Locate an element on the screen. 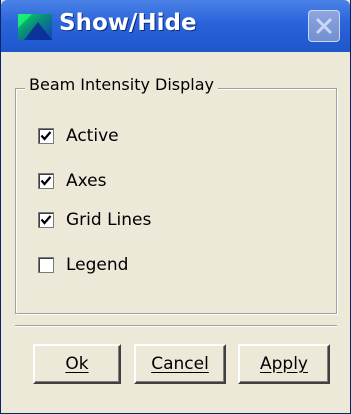 This screenshot has width=351, height=414. close-button is located at coordinates (324, 26).